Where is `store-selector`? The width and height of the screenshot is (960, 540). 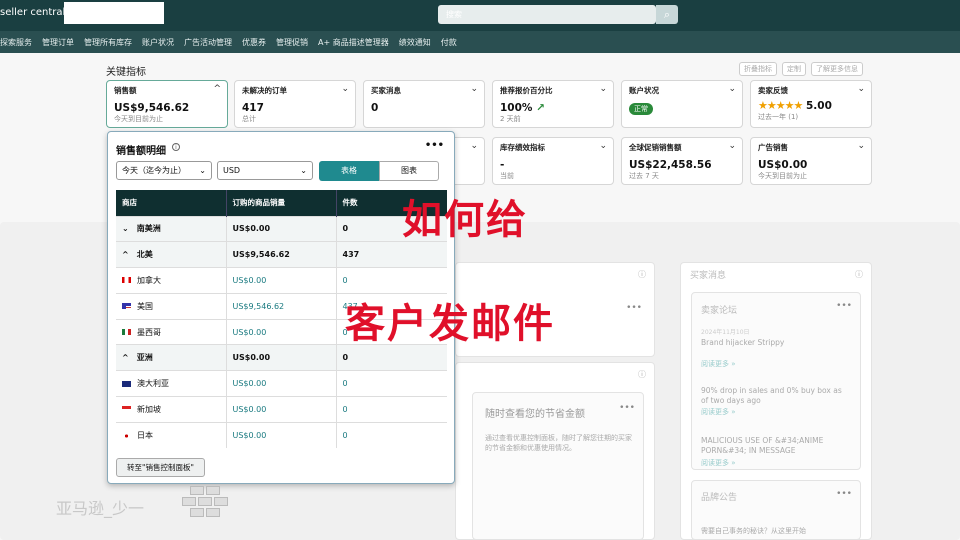 store-selector is located at coordinates (114, 13).